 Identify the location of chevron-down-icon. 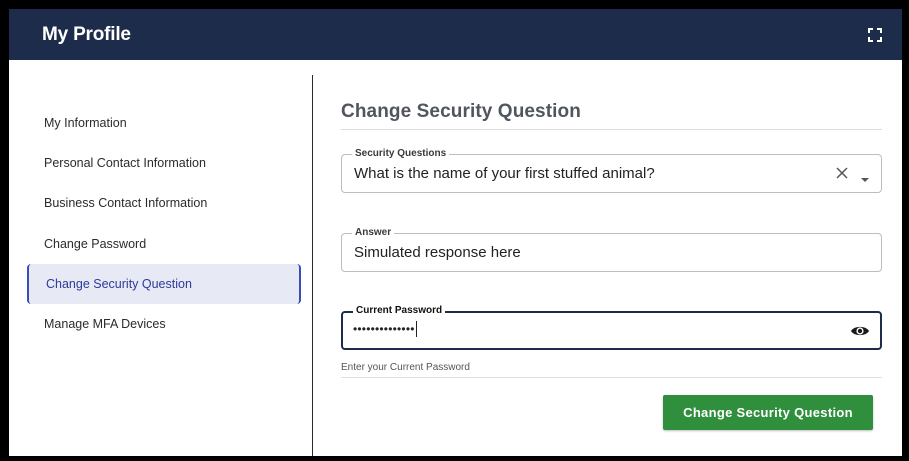
(865, 176).